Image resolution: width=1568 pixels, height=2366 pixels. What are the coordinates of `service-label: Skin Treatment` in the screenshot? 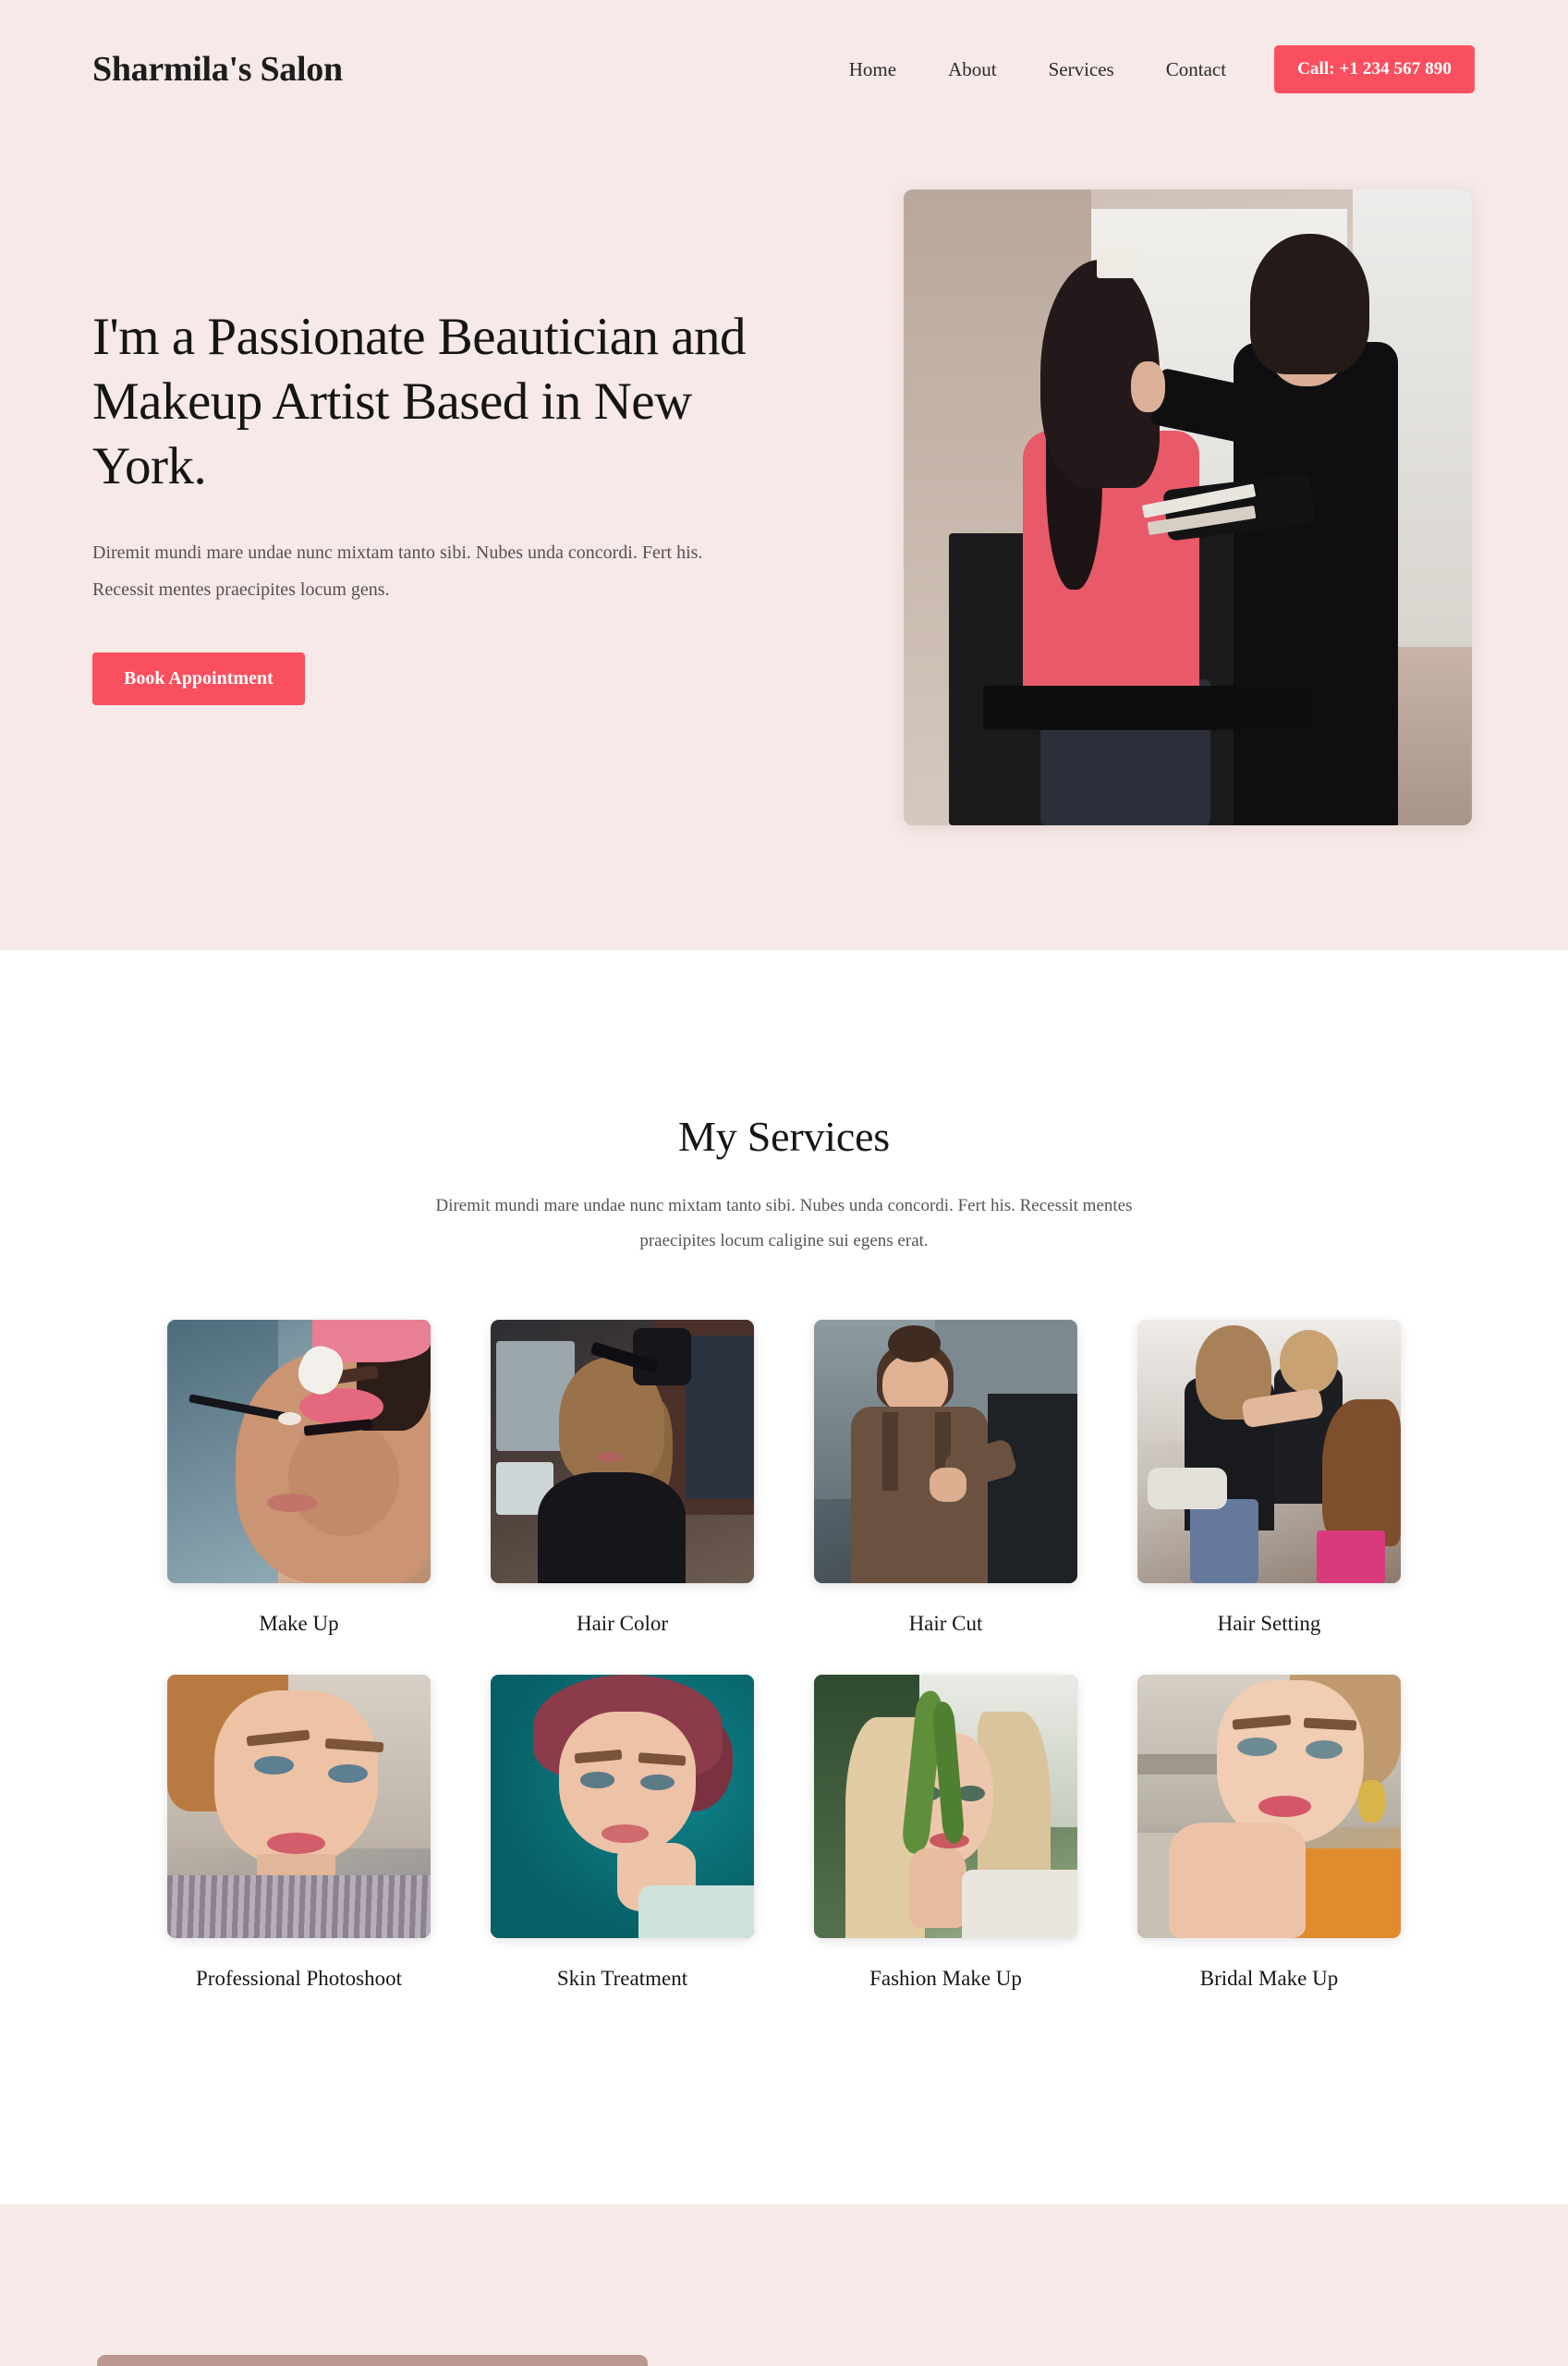 It's located at (622, 1978).